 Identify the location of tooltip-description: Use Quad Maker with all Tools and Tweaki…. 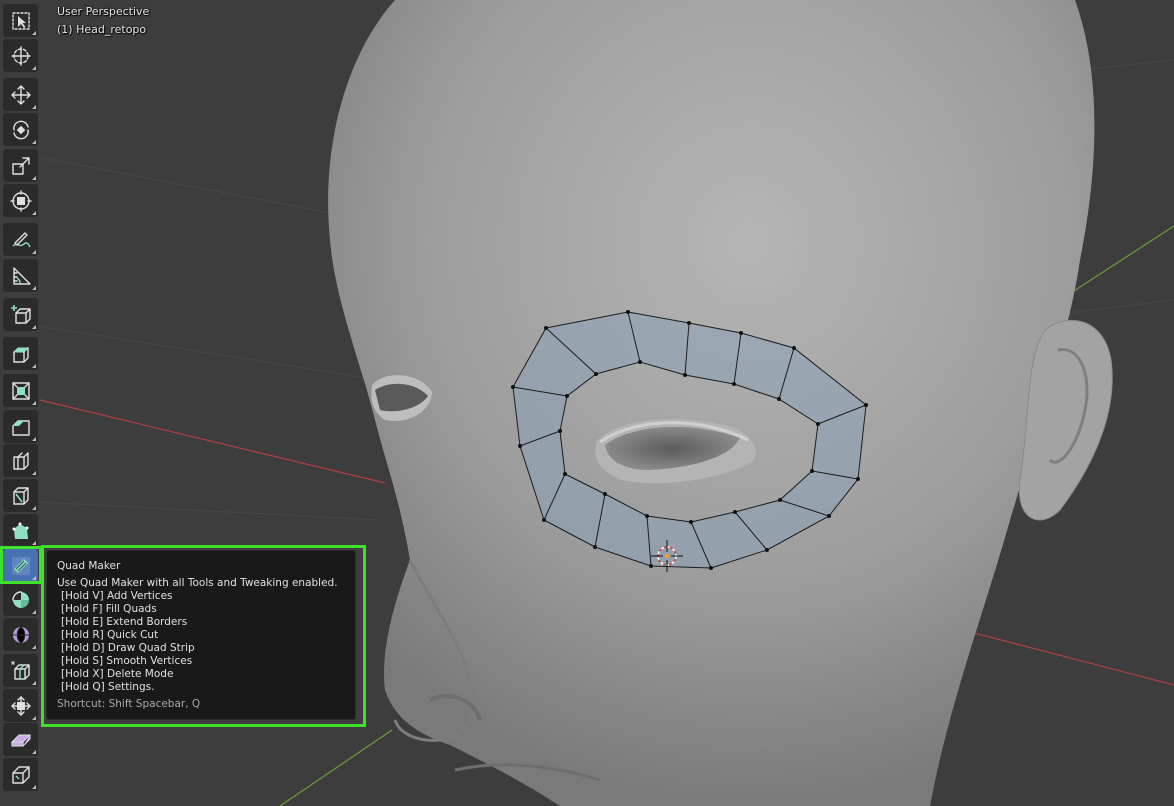
(197, 583).